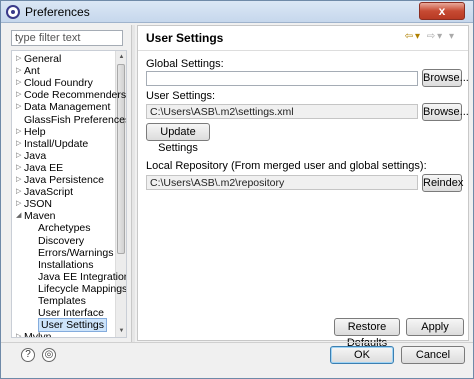  Describe the element at coordinates (64, 180) in the screenshot. I see `tree-item-label: Java Persistence` at that location.